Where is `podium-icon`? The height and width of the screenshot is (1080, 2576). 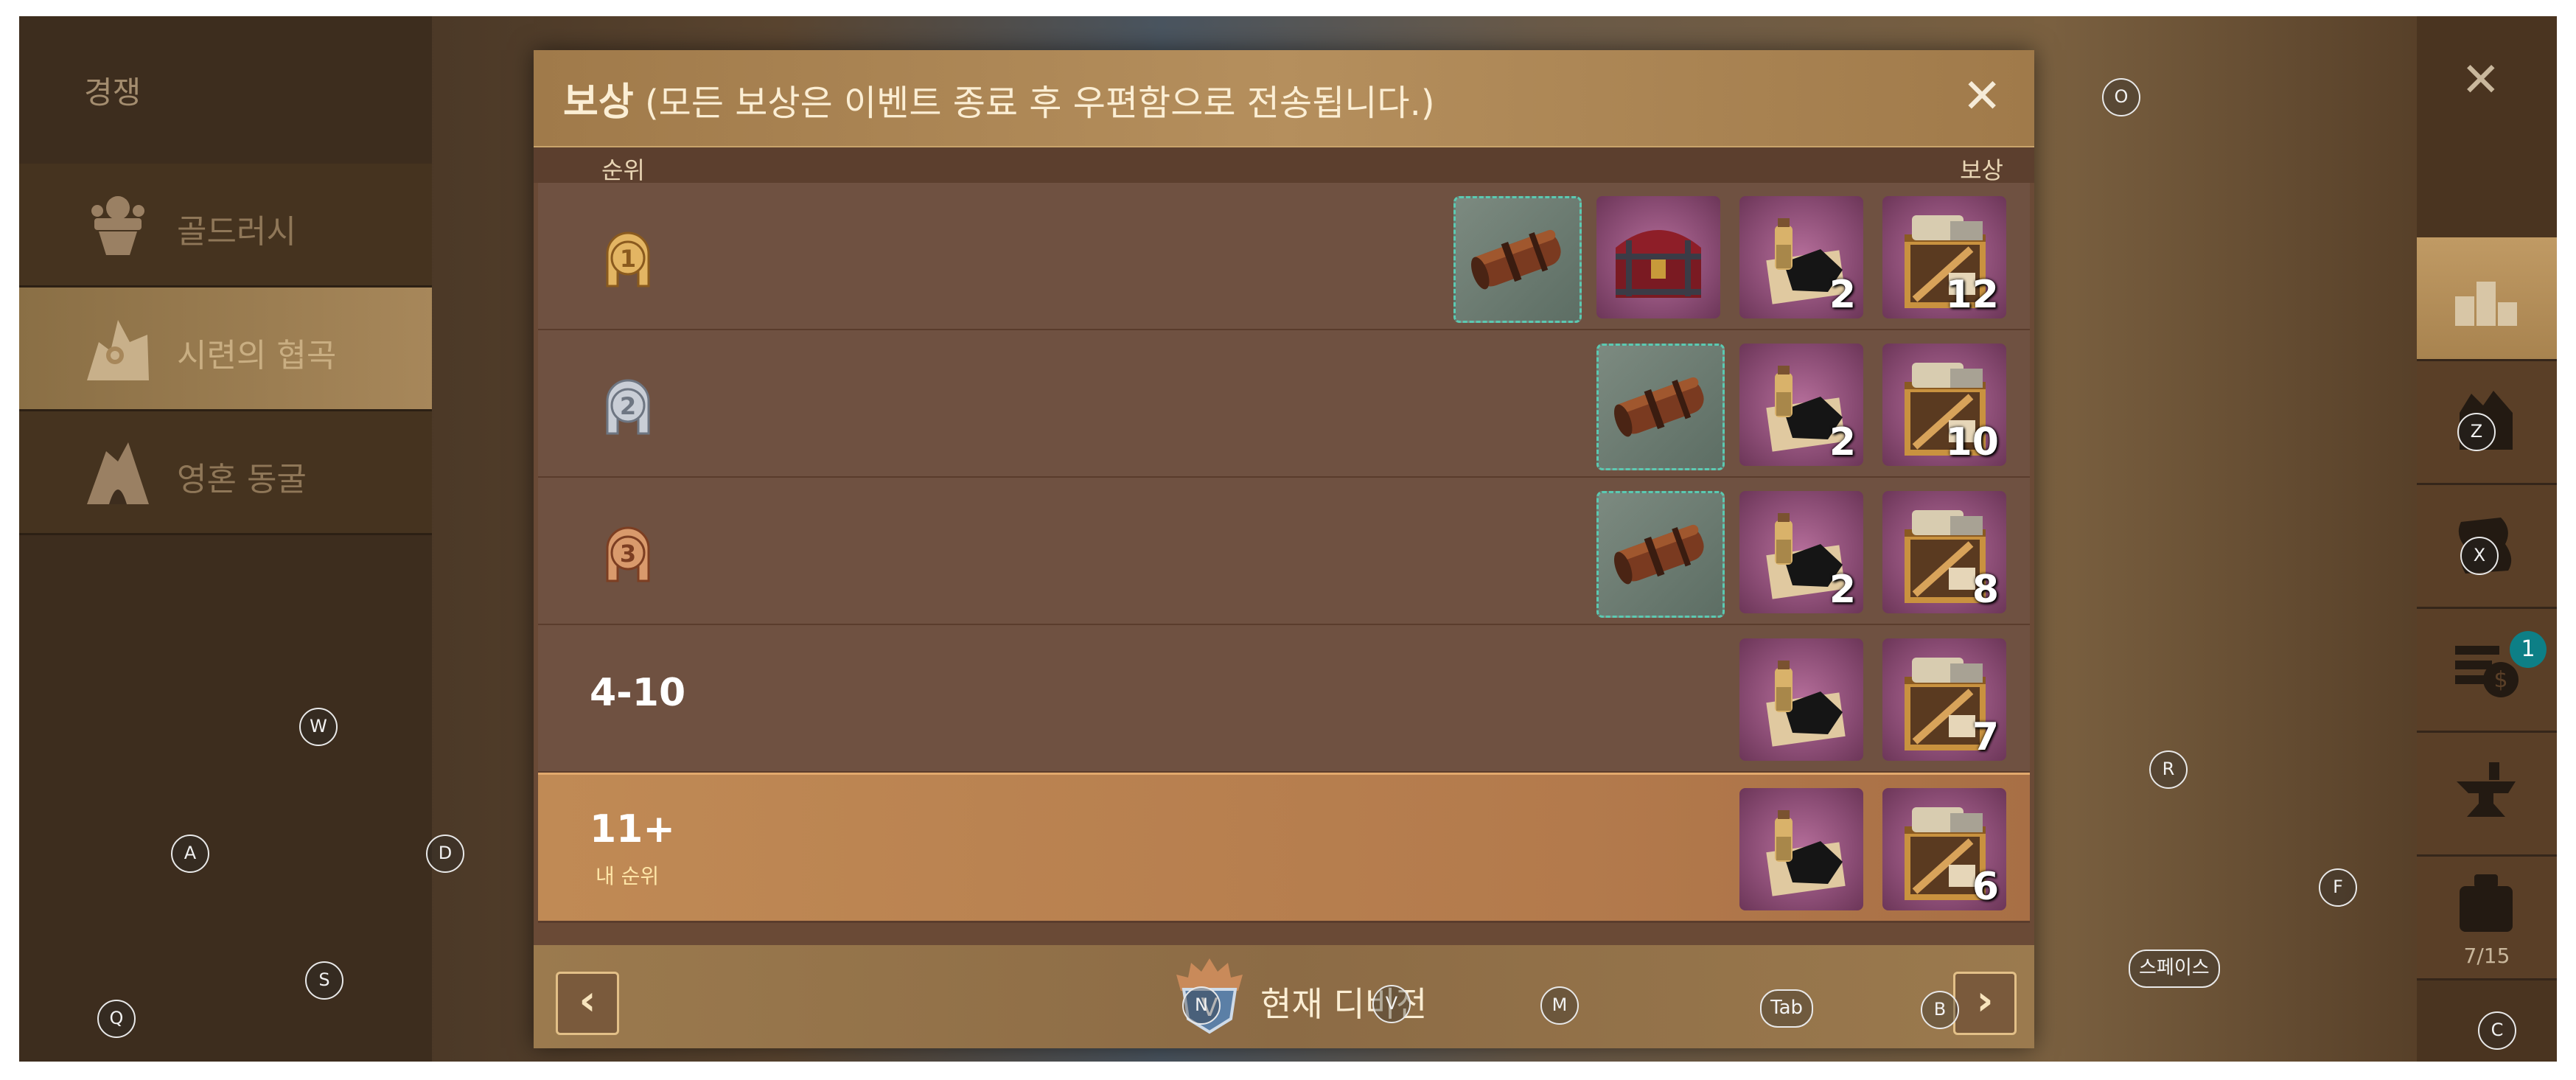 podium-icon is located at coordinates (2486, 304).